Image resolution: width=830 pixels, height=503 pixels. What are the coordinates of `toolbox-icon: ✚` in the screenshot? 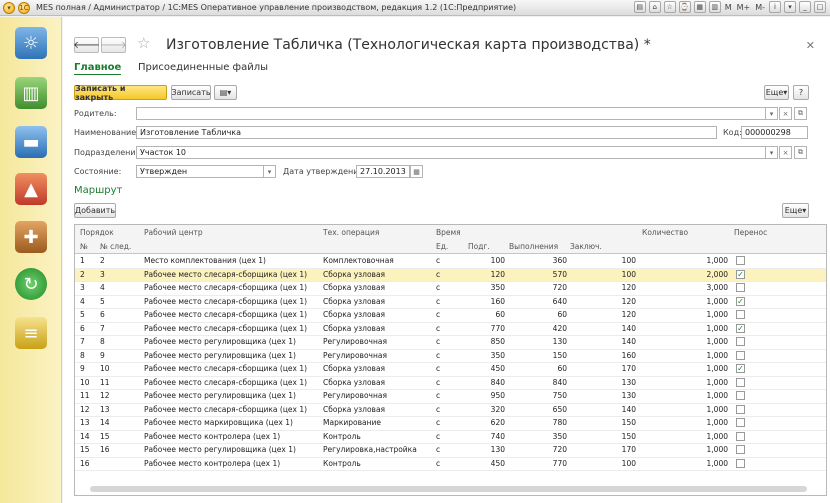 It's located at (31, 237).